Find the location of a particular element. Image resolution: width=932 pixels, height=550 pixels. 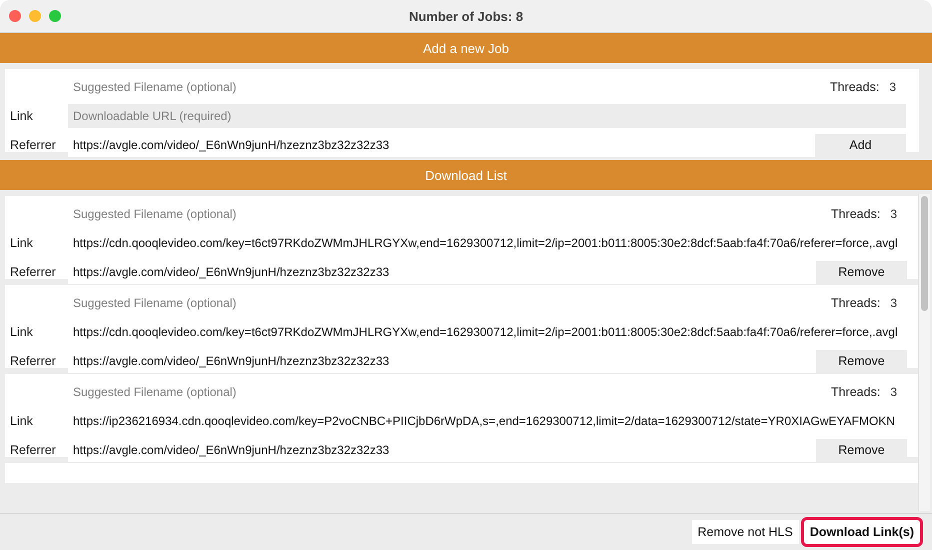

close-icon is located at coordinates (15, 16).